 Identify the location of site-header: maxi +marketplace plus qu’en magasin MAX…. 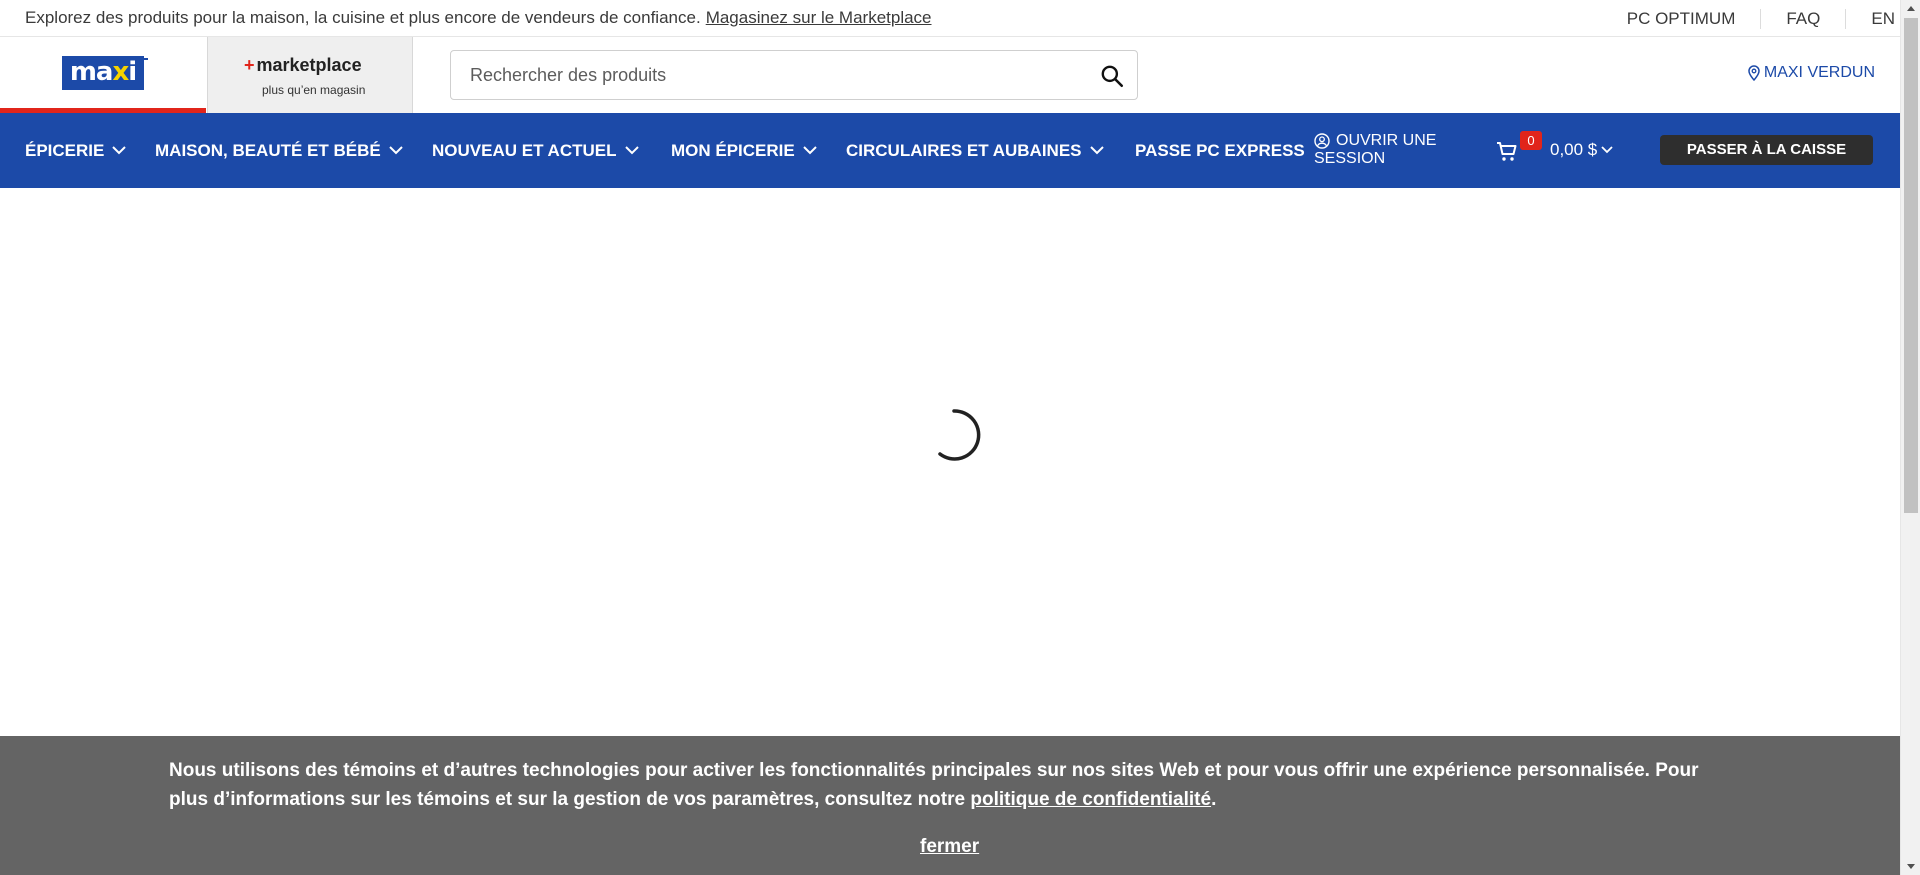
(950, 75).